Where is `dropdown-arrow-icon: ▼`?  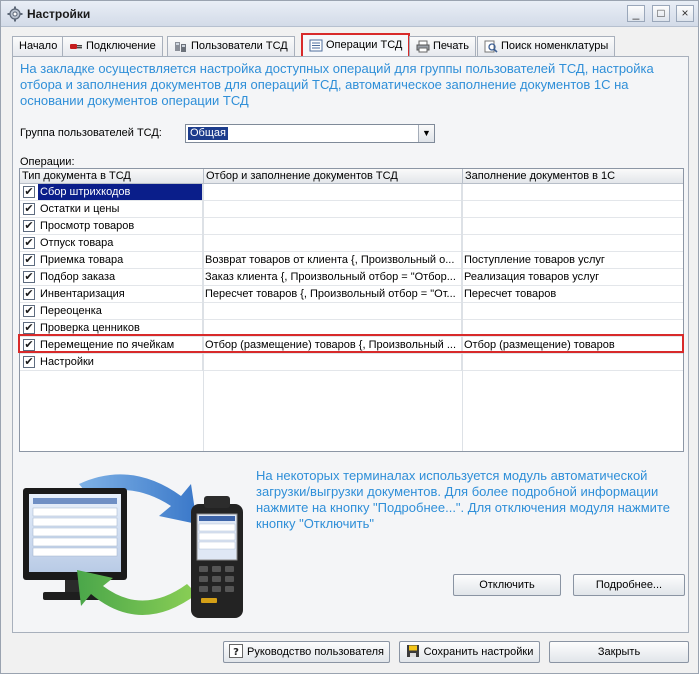 dropdown-arrow-icon: ▼ is located at coordinates (426, 133).